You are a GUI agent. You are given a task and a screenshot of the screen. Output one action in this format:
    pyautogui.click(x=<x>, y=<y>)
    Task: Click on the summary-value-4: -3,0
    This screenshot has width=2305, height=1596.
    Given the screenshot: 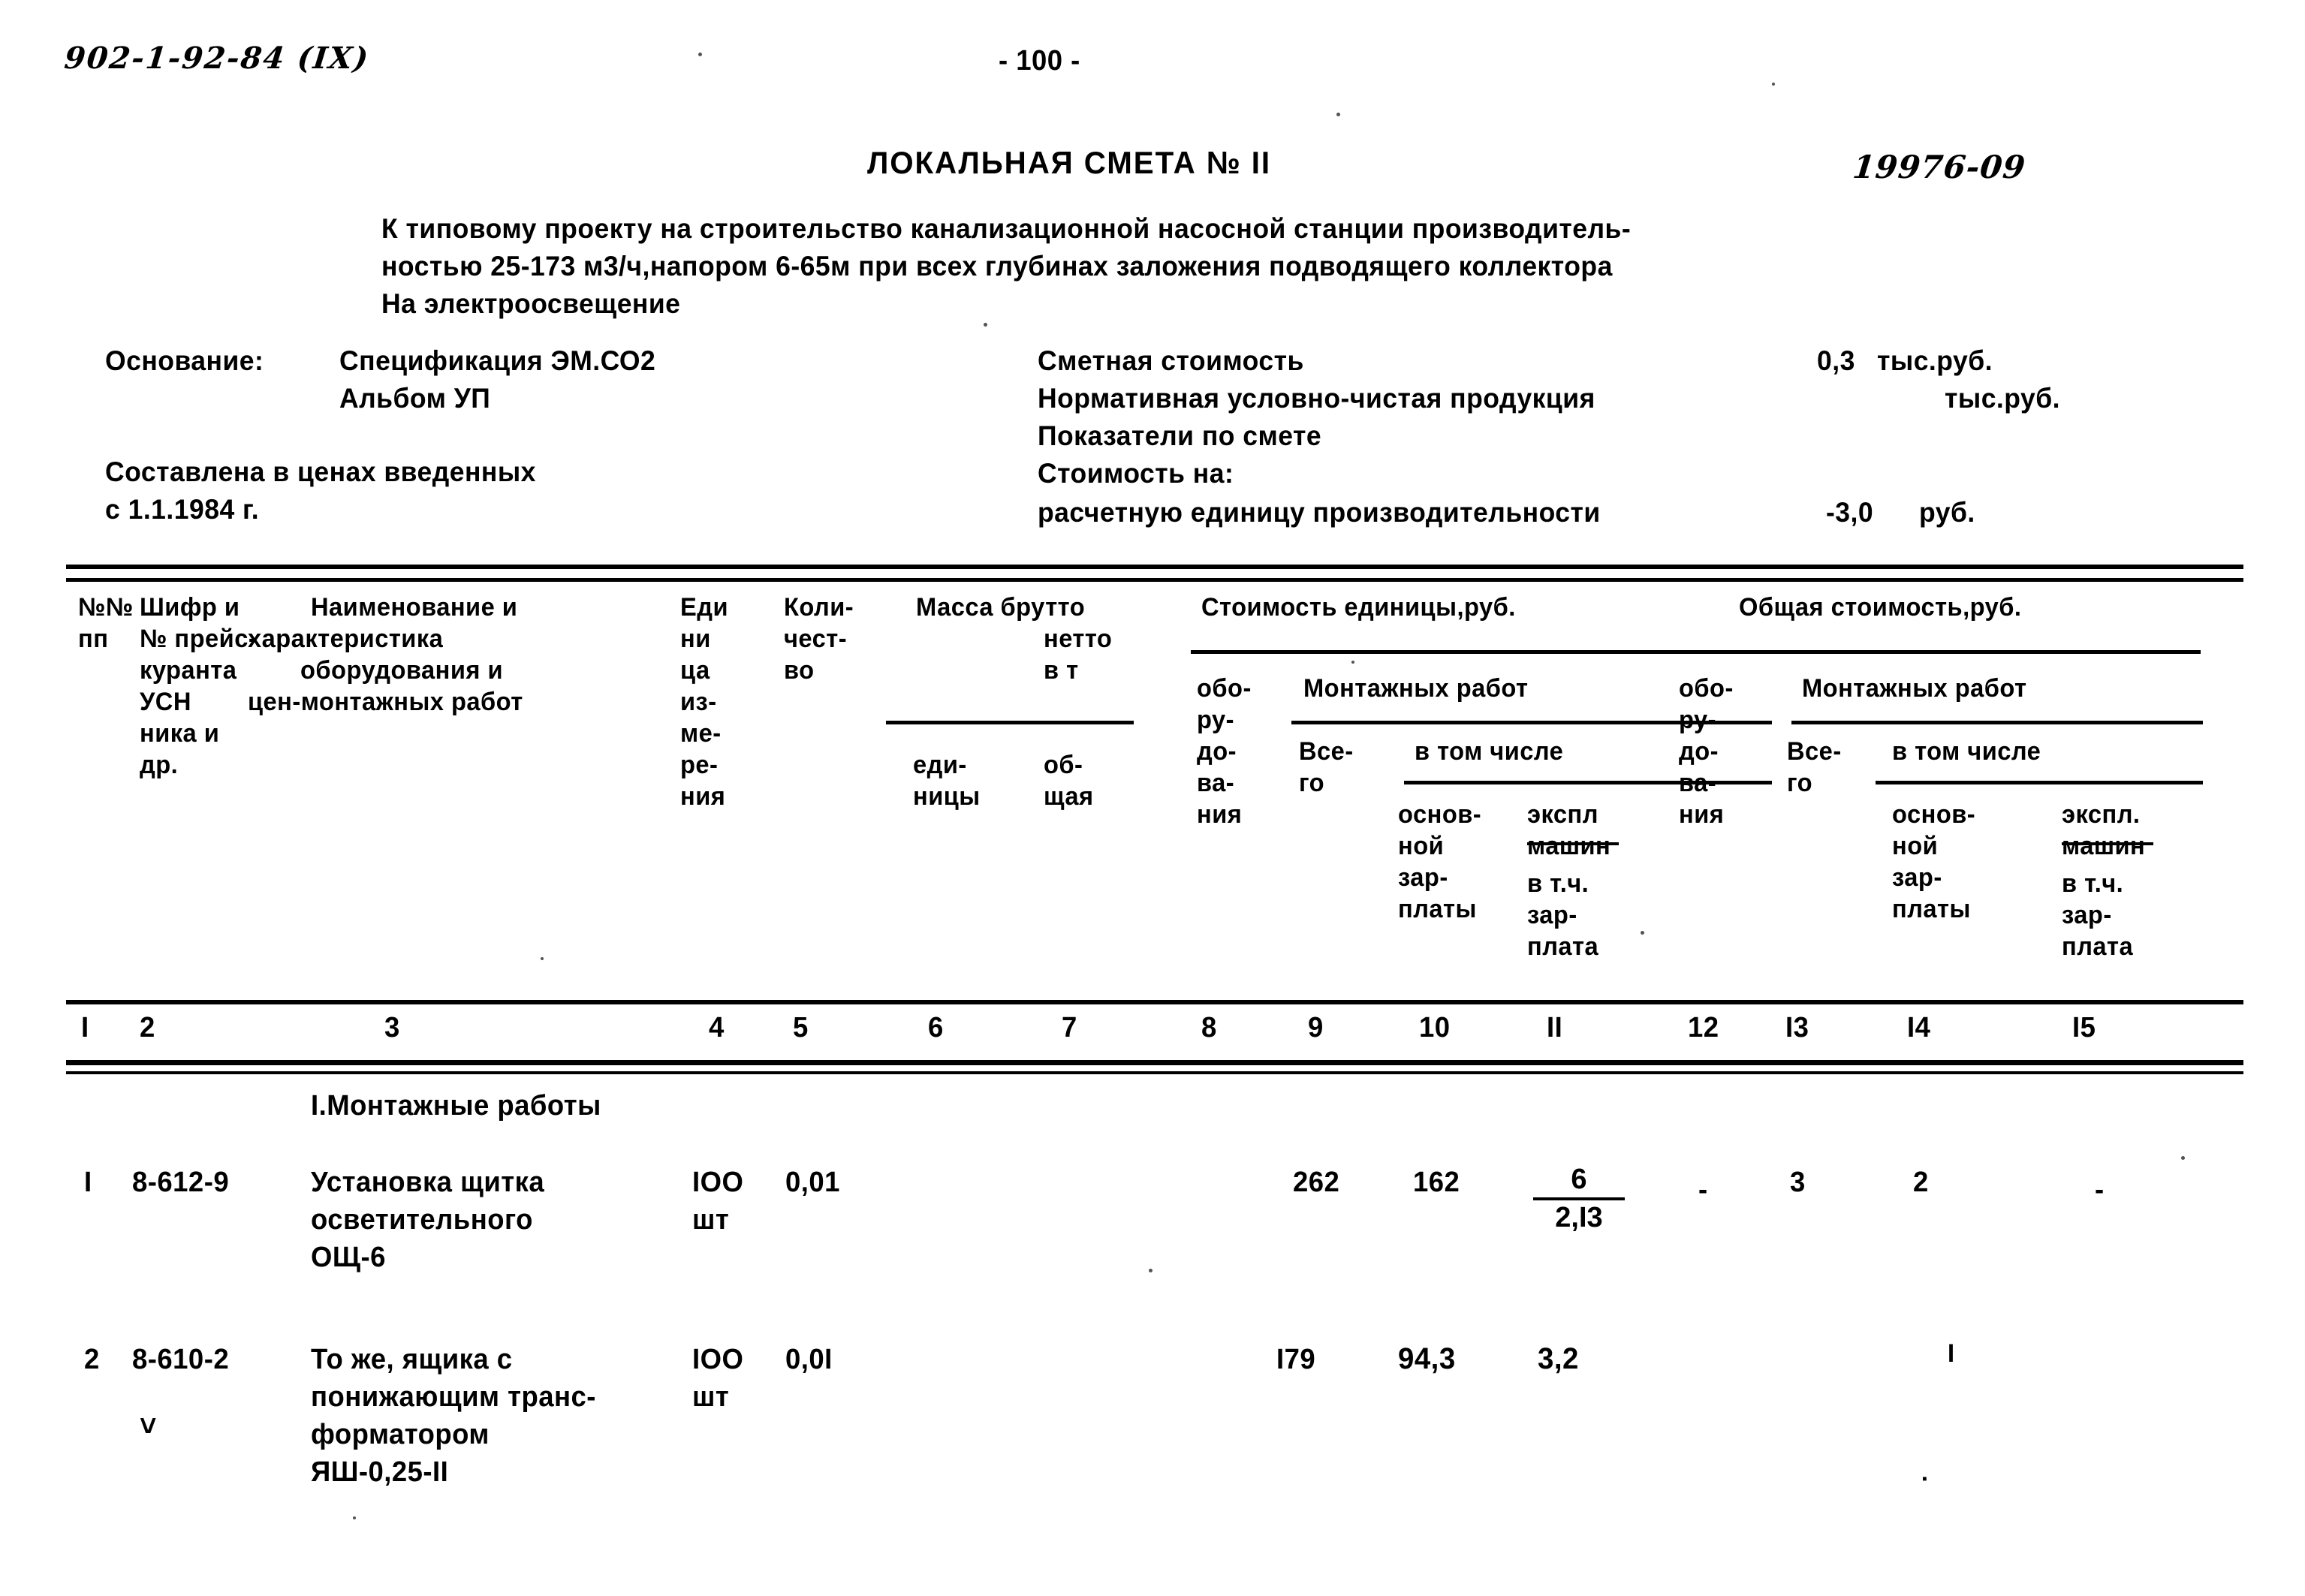 What is the action you would take?
    pyautogui.click(x=1850, y=512)
    